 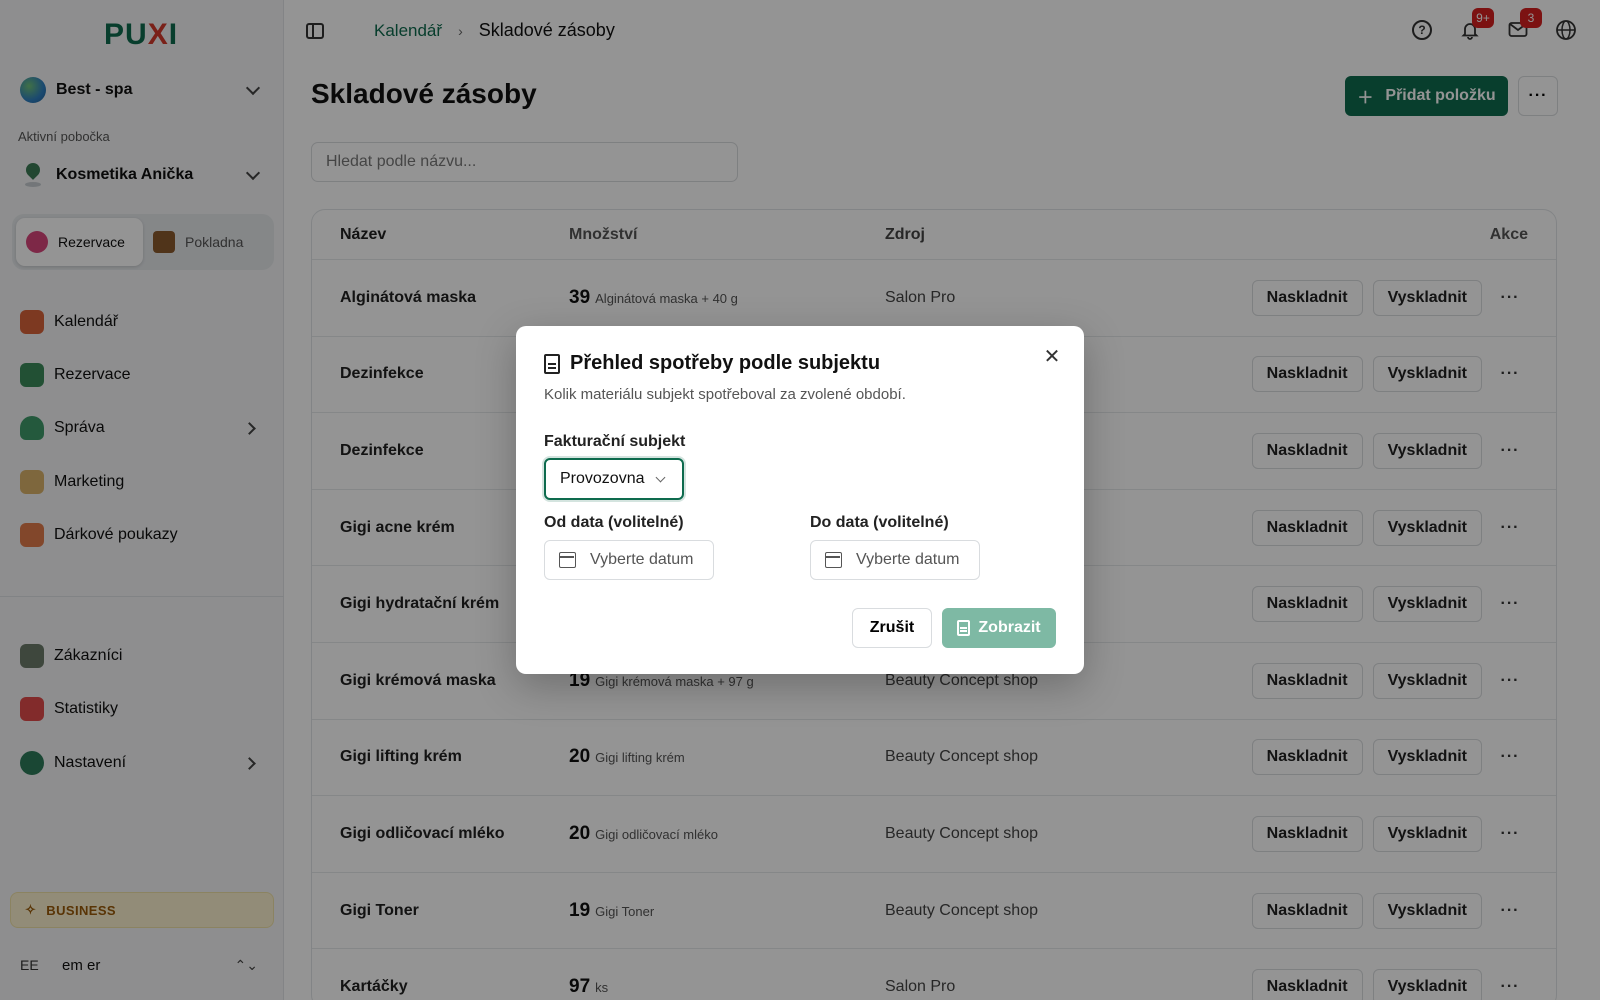 What do you see at coordinates (892, 628) in the screenshot?
I see `cancel-button: Zrušit` at bounding box center [892, 628].